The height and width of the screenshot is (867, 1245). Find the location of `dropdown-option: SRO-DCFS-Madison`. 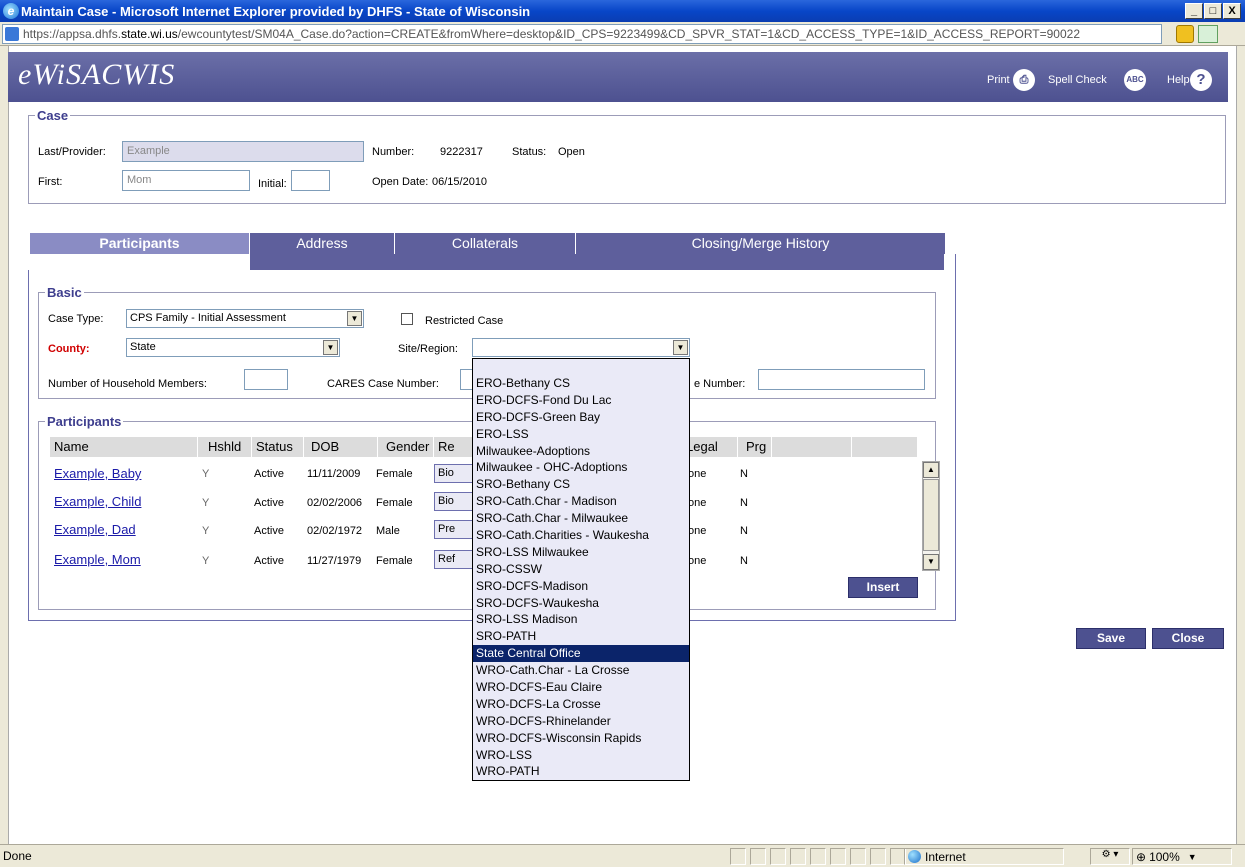

dropdown-option: SRO-DCFS-Madison is located at coordinates (581, 586).